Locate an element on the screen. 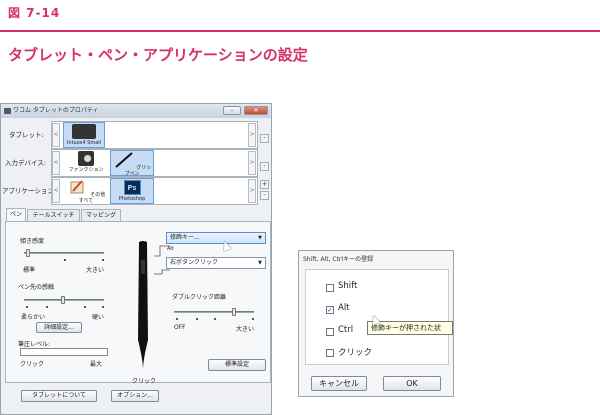  double-click-min-label: OFF is located at coordinates (180, 327).